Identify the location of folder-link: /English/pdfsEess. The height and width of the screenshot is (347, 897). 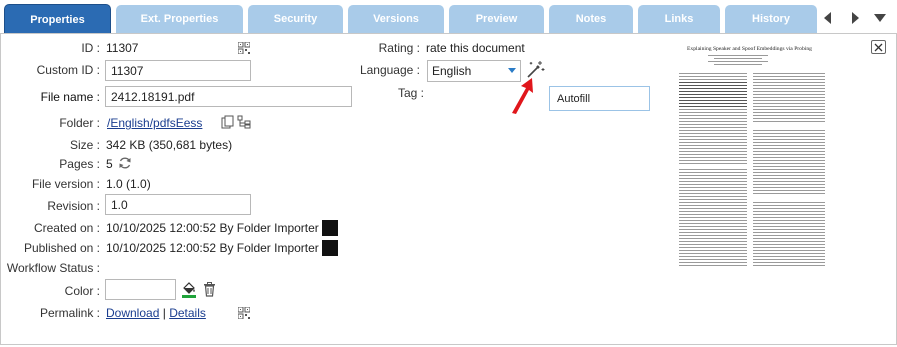
(154, 123).